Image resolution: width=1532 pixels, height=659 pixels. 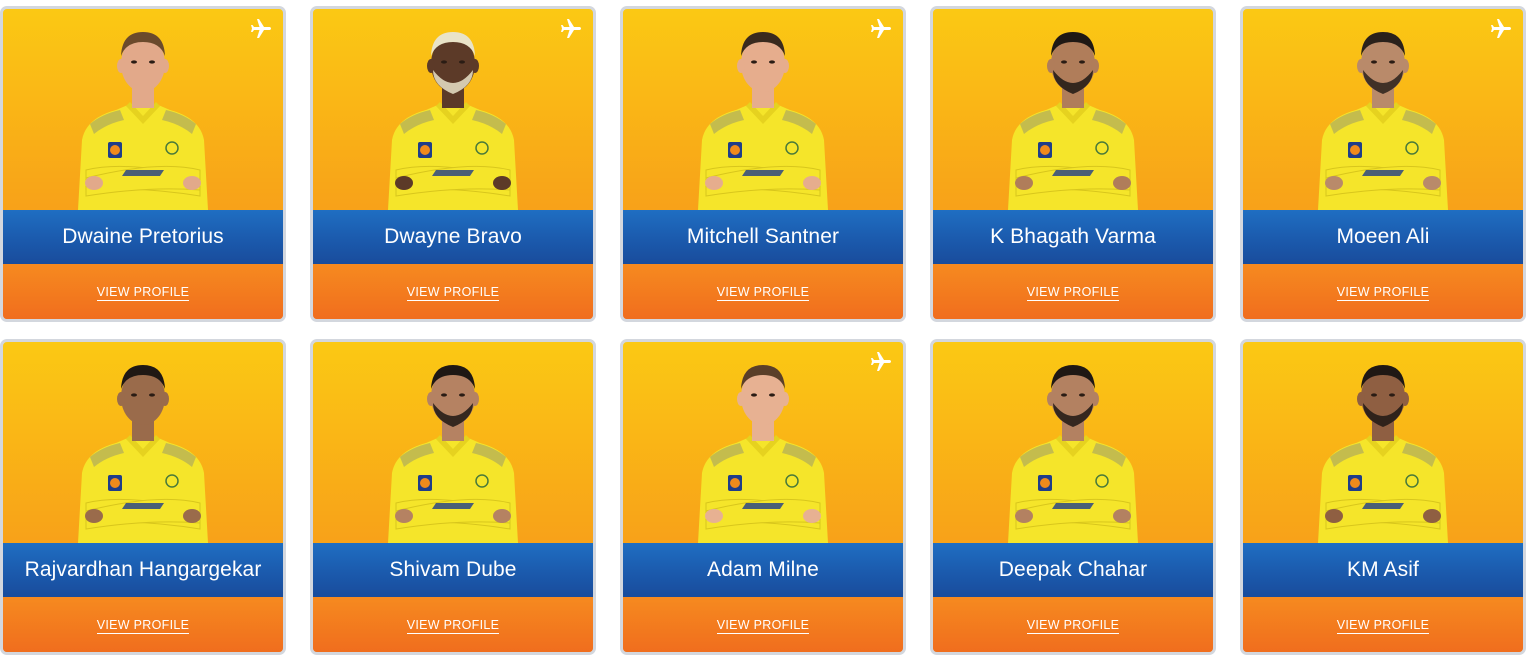 I want to click on player-name: Rajvardhan Hangargekar, so click(x=143, y=569).